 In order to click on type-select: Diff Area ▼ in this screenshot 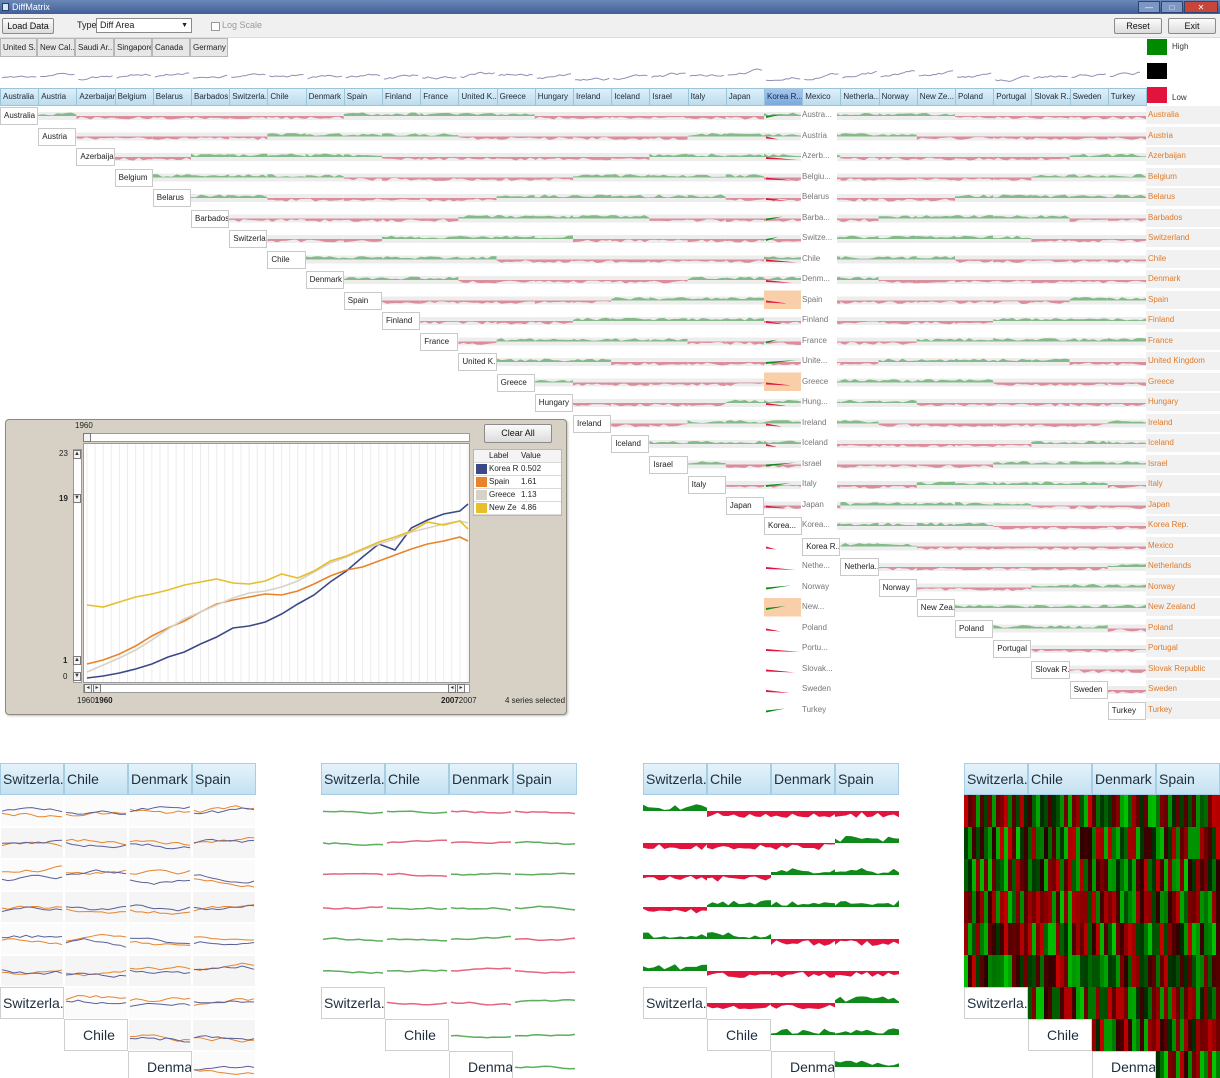, I will do `click(144, 25)`.